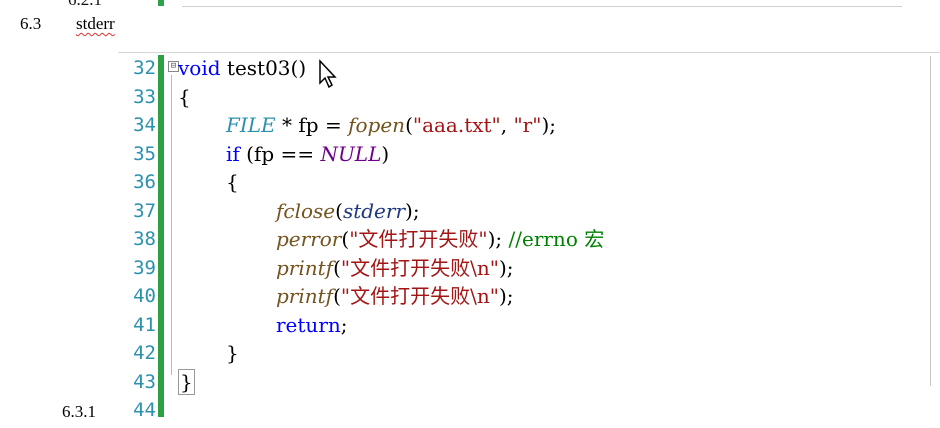 The width and height of the screenshot is (940, 428). Describe the element at coordinates (144, 296) in the screenshot. I see `line-number: 40` at that location.